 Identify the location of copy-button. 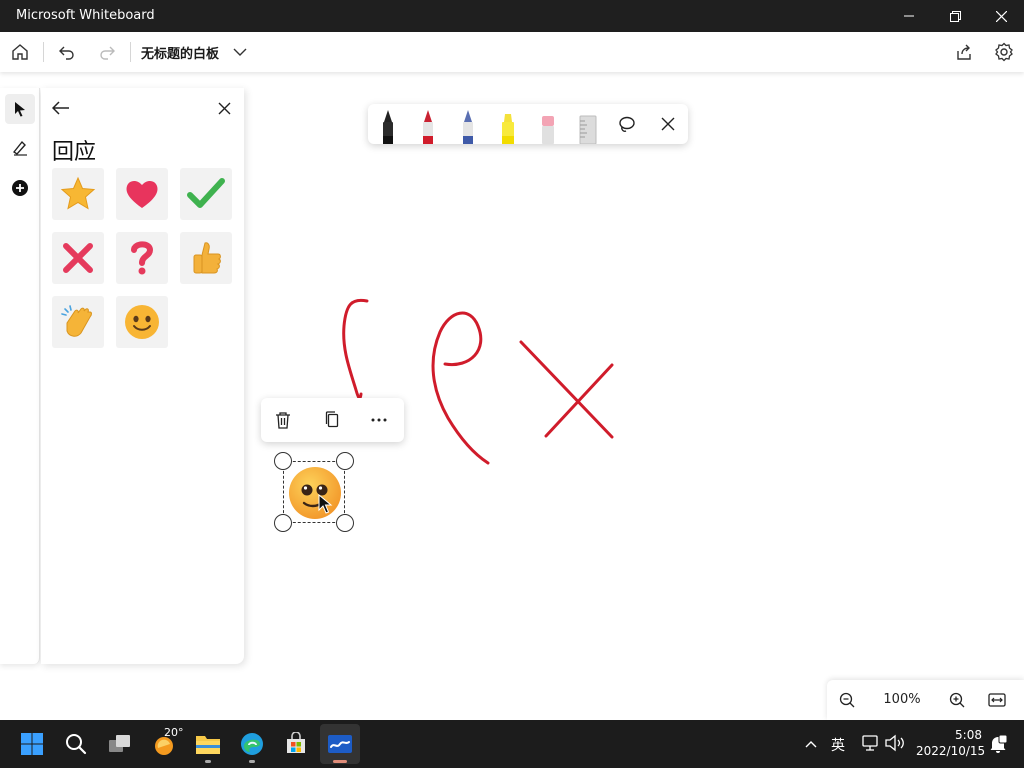
(332, 420).